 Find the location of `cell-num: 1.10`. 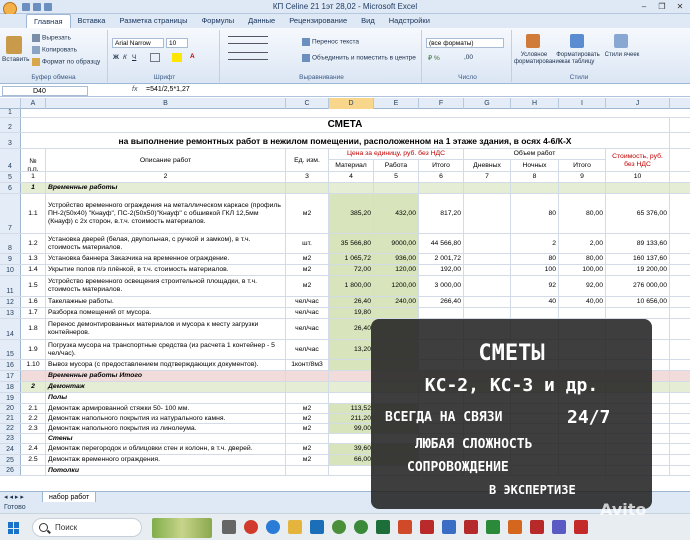

cell-num: 1.10 is located at coordinates (33, 365).